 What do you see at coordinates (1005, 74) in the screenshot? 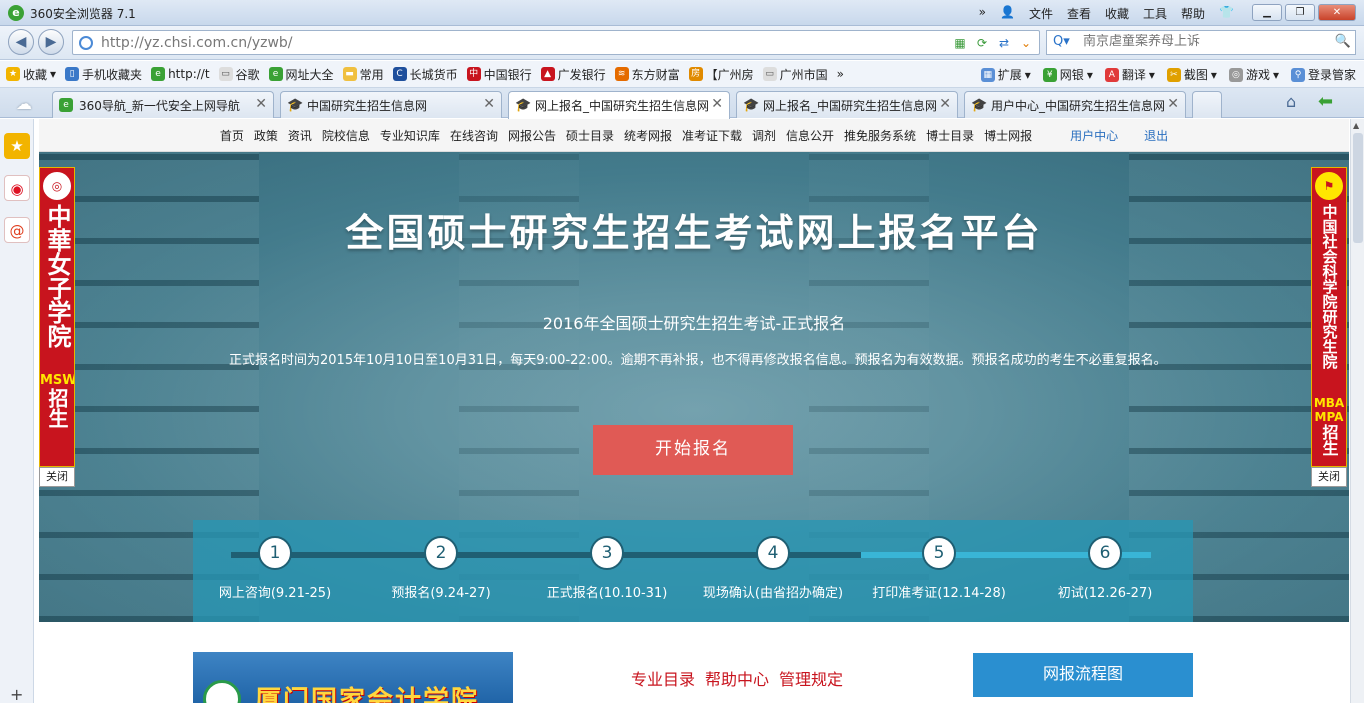
I see `tool-extensions: ▦ 扩展 ▾` at bounding box center [1005, 74].